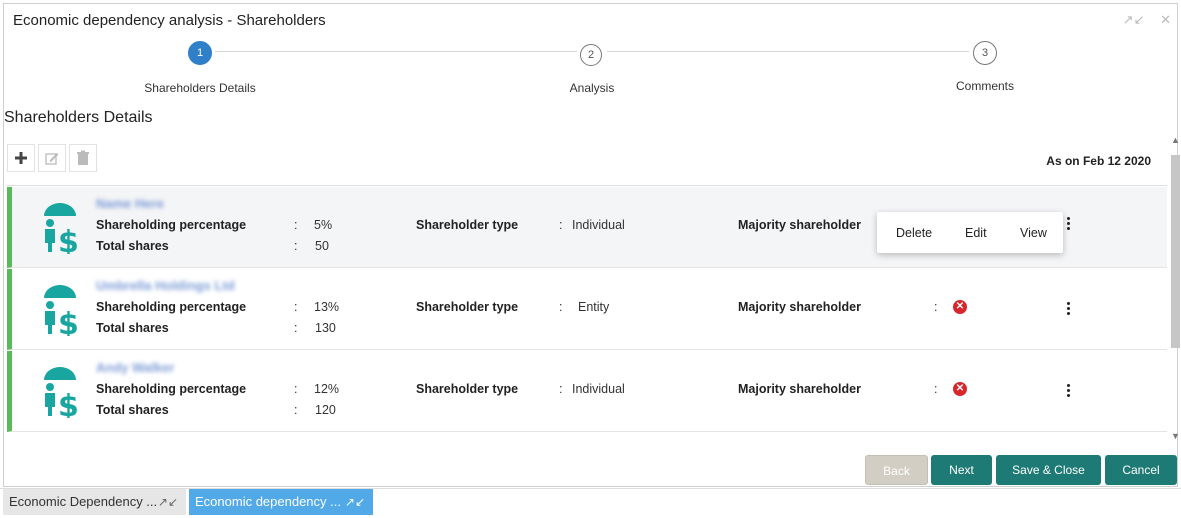 This screenshot has height=518, width=1181. What do you see at coordinates (322, 246) in the screenshot?
I see `total-shares-value: 50` at bounding box center [322, 246].